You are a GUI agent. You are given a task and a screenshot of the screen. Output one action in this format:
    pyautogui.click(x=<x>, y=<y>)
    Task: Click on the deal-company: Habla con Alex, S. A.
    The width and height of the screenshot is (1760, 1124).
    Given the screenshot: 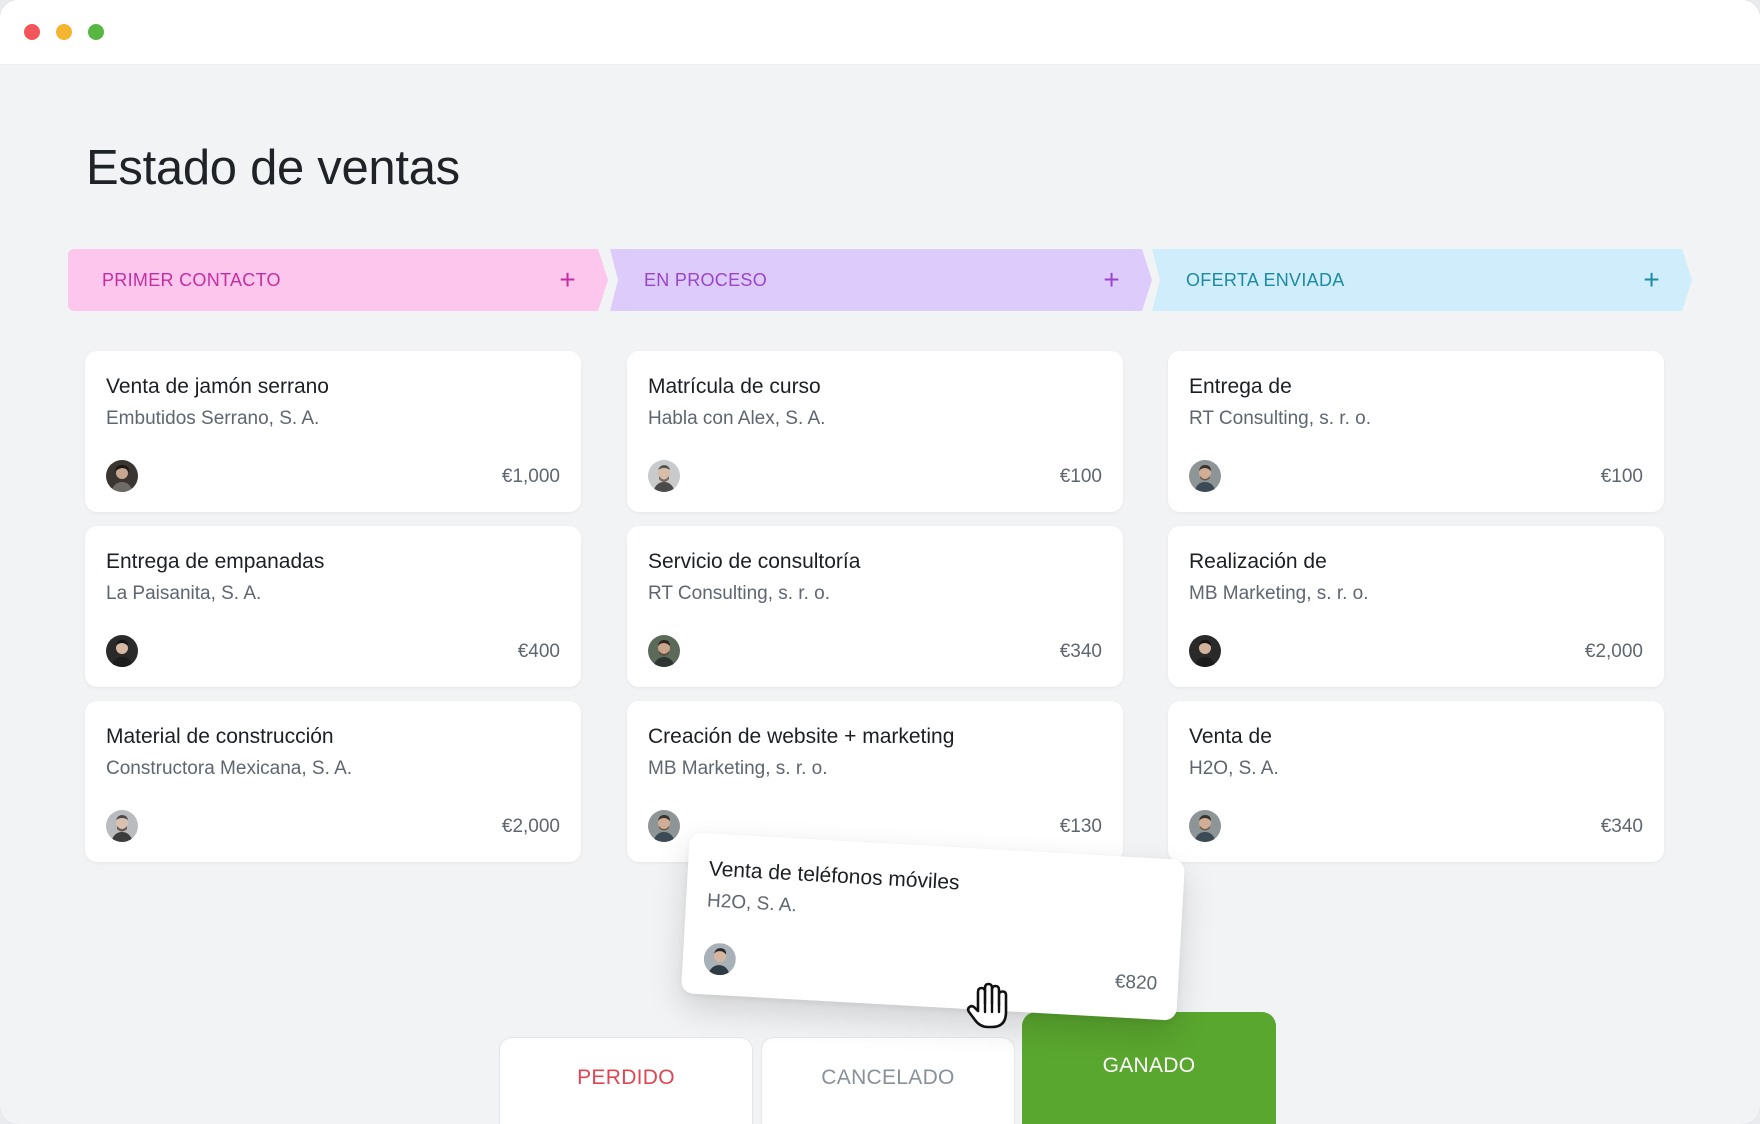 What is the action you would take?
    pyautogui.click(x=737, y=418)
    